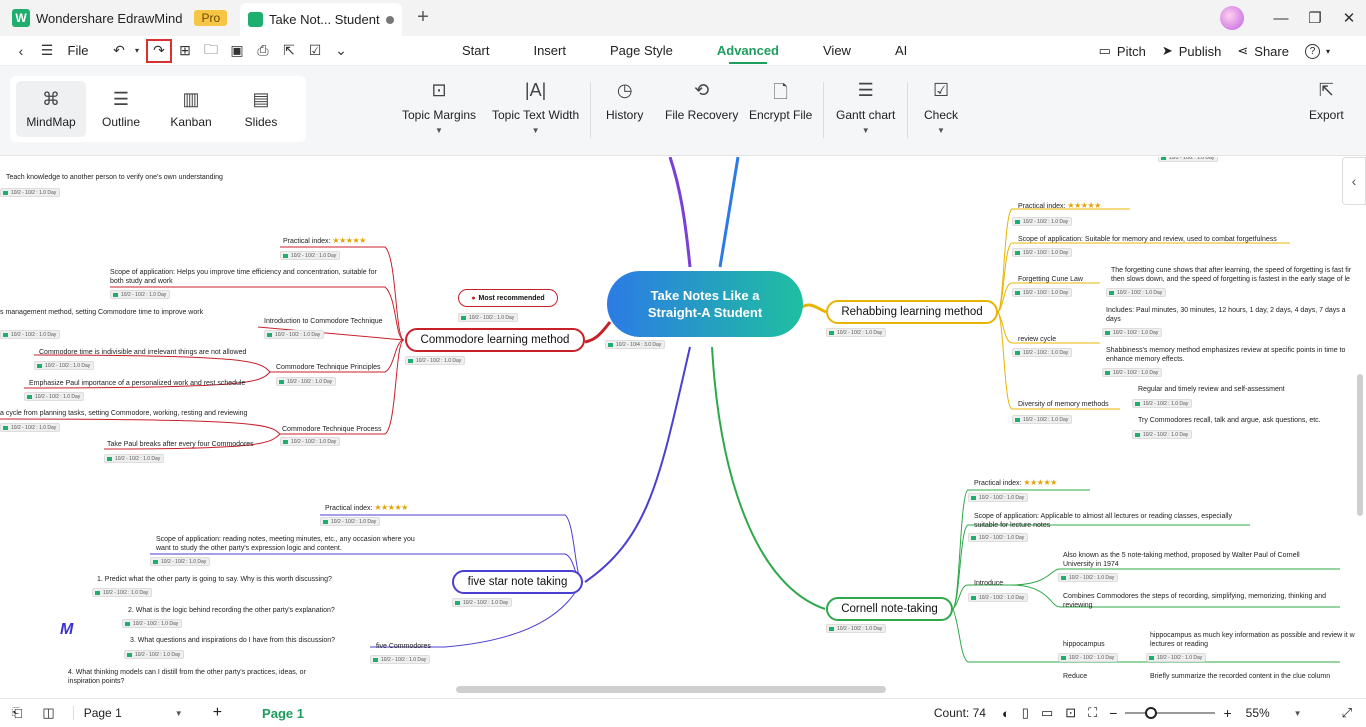  What do you see at coordinates (1015, 483) in the screenshot?
I see `k-practical-index: Practical index: ★★★★★` at bounding box center [1015, 483].